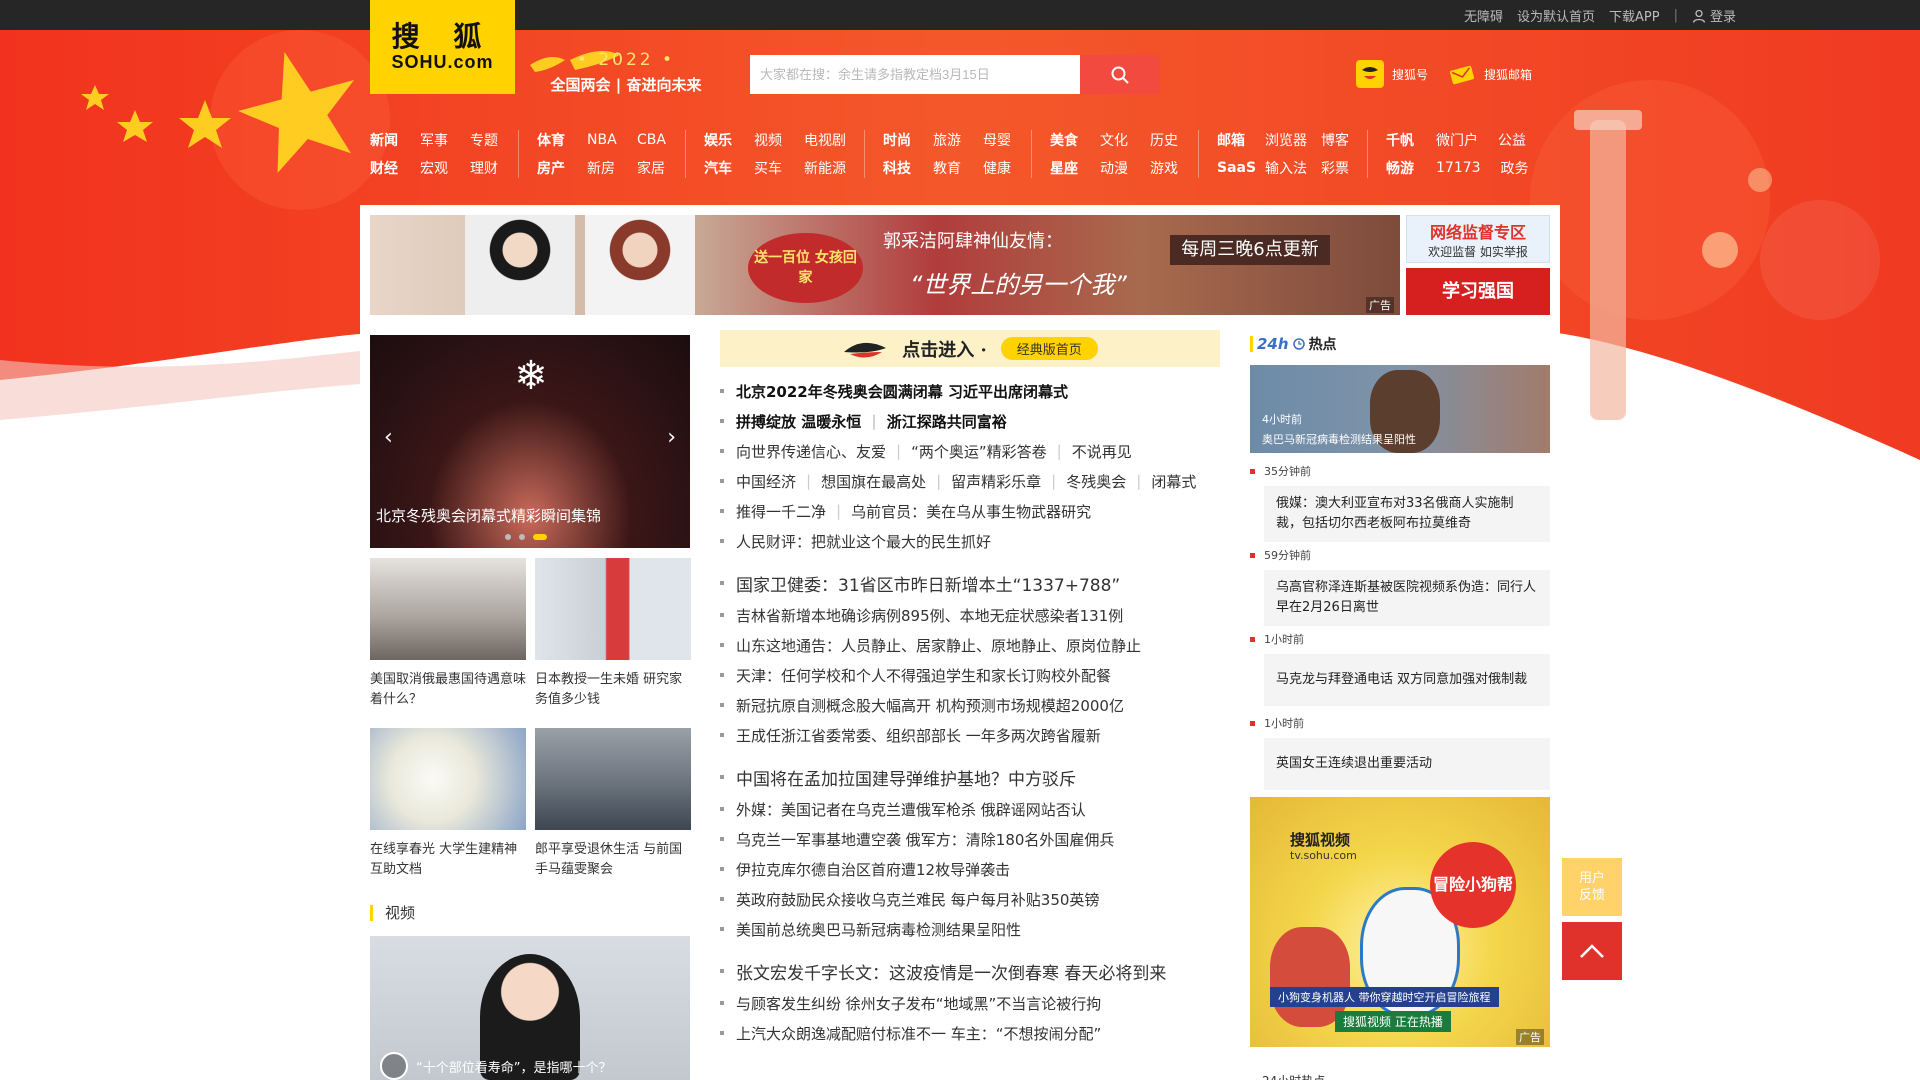  I want to click on nav-item: 政务, so click(1516, 168).